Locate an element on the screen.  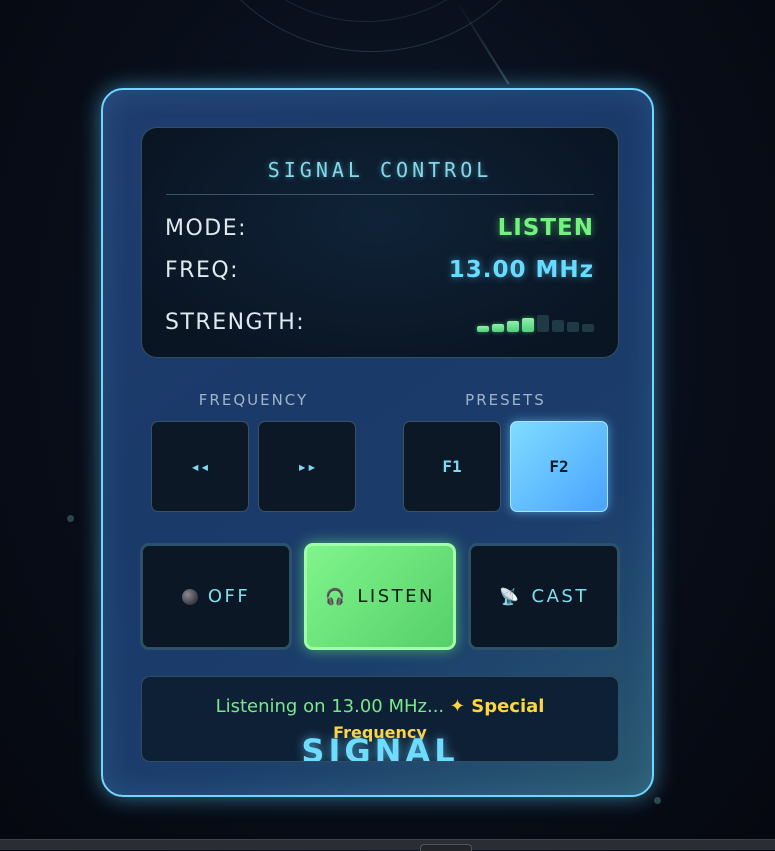
power-off-icon is located at coordinates (189, 596).